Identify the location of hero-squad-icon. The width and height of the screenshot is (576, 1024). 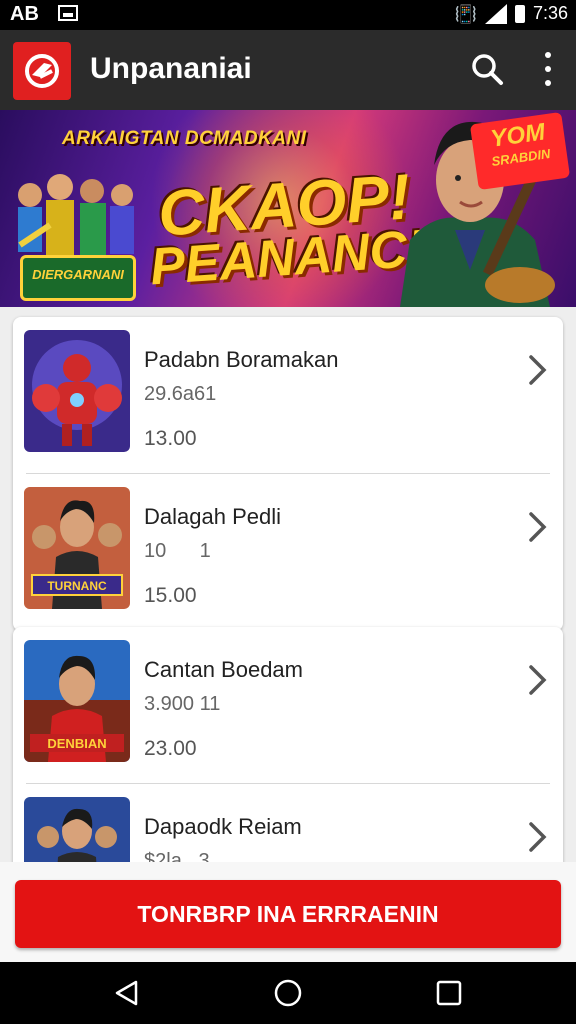
(77, 829).